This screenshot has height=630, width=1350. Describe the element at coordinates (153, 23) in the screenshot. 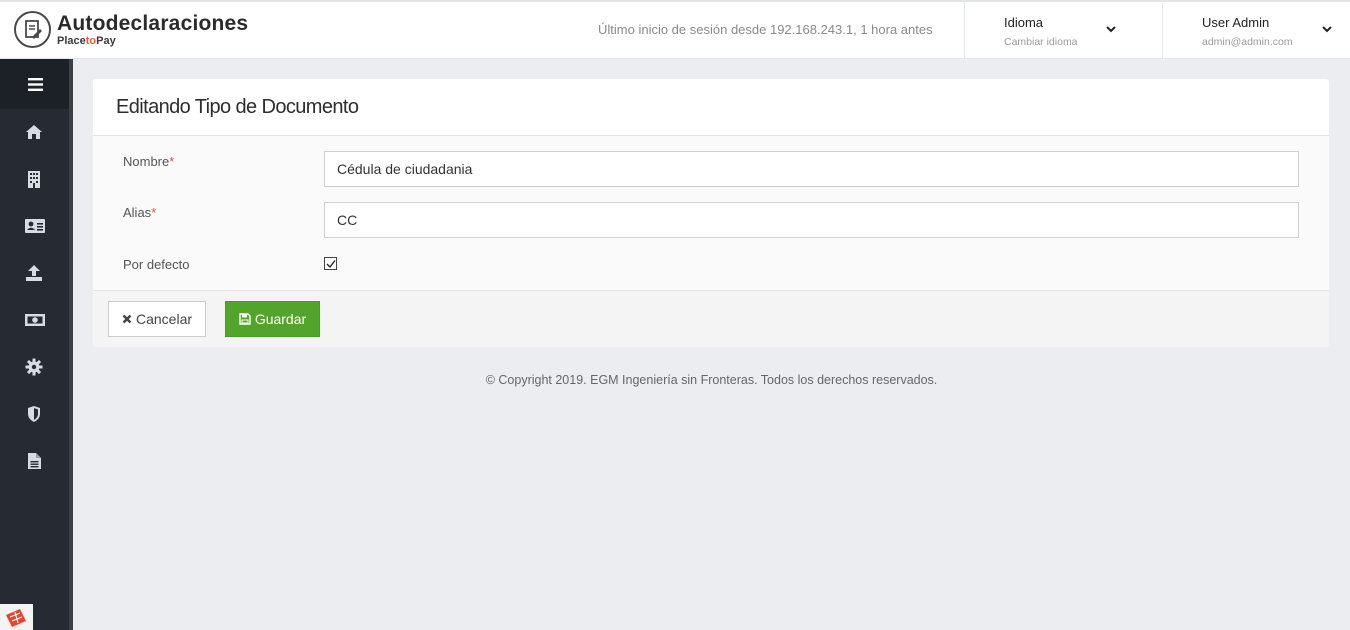

I see `app-title: Autodeclaraciones` at that location.